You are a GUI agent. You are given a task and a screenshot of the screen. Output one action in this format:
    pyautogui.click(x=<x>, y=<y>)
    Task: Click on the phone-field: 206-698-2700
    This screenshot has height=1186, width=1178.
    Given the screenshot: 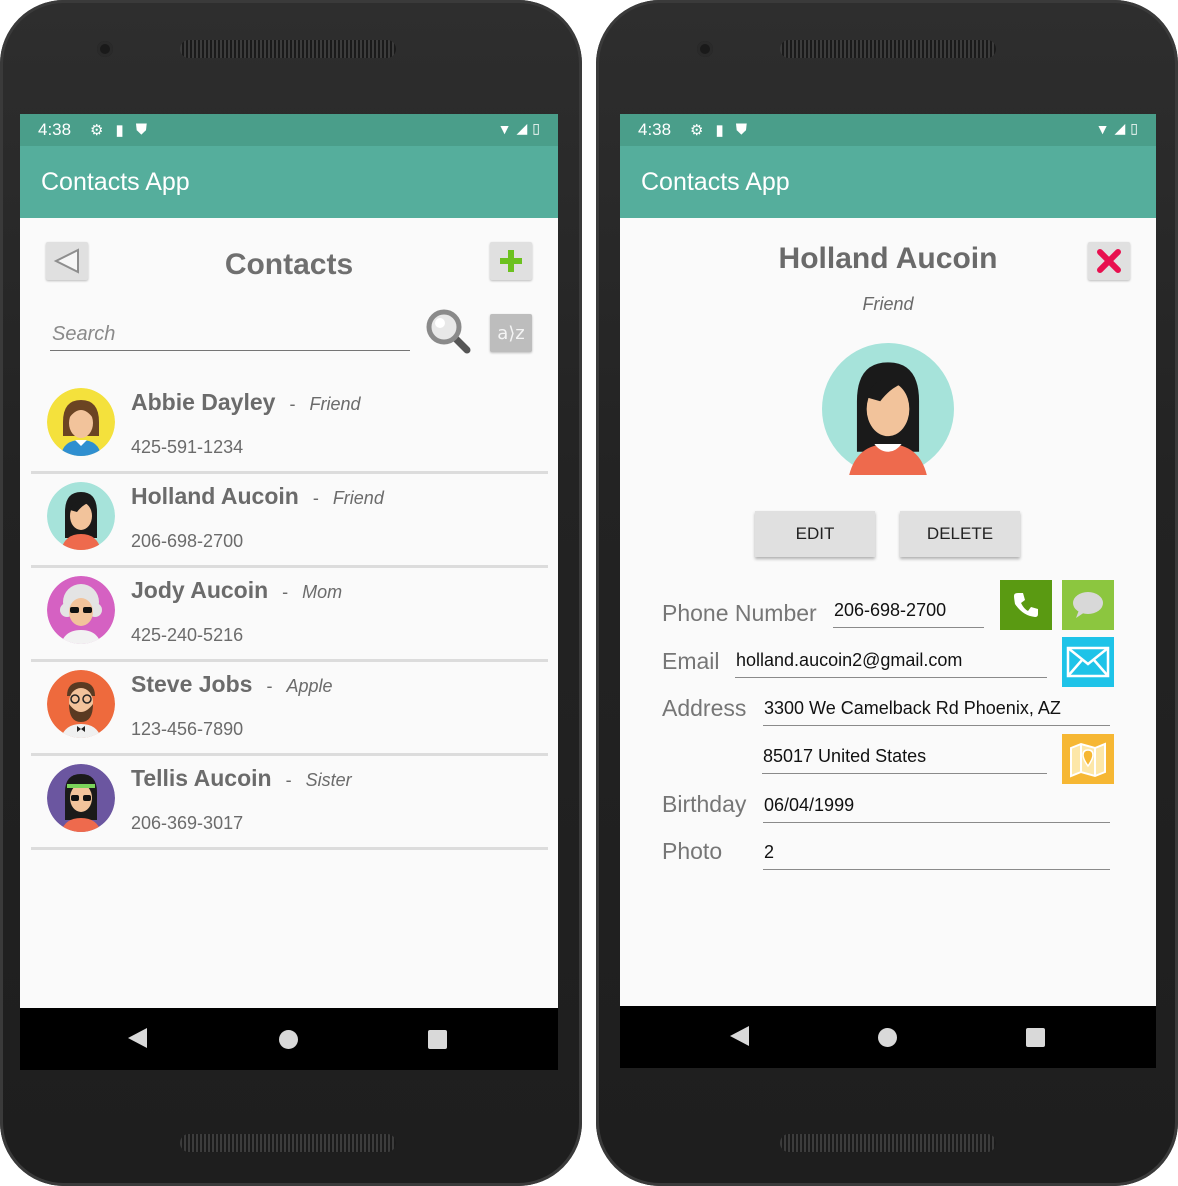 What is the action you would take?
    pyautogui.click(x=908, y=614)
    